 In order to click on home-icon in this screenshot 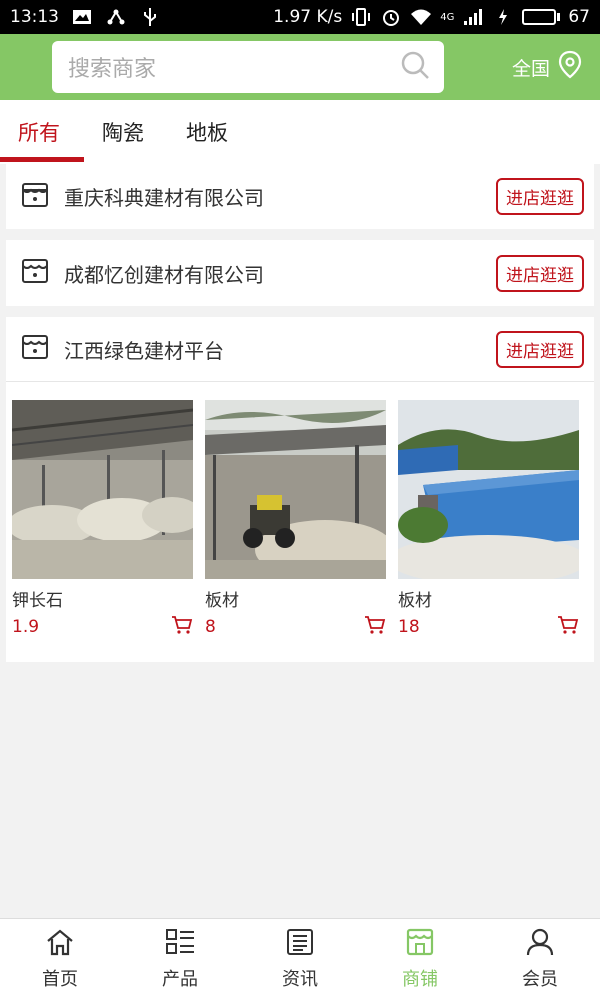, I will do `click(60, 944)`.